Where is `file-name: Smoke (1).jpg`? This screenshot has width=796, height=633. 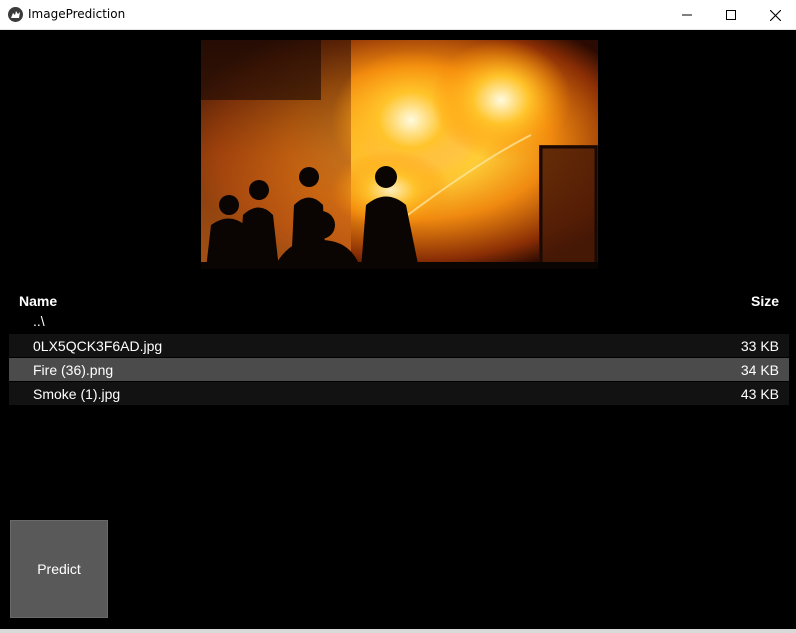
file-name: Smoke (1).jpg is located at coordinates (77, 394).